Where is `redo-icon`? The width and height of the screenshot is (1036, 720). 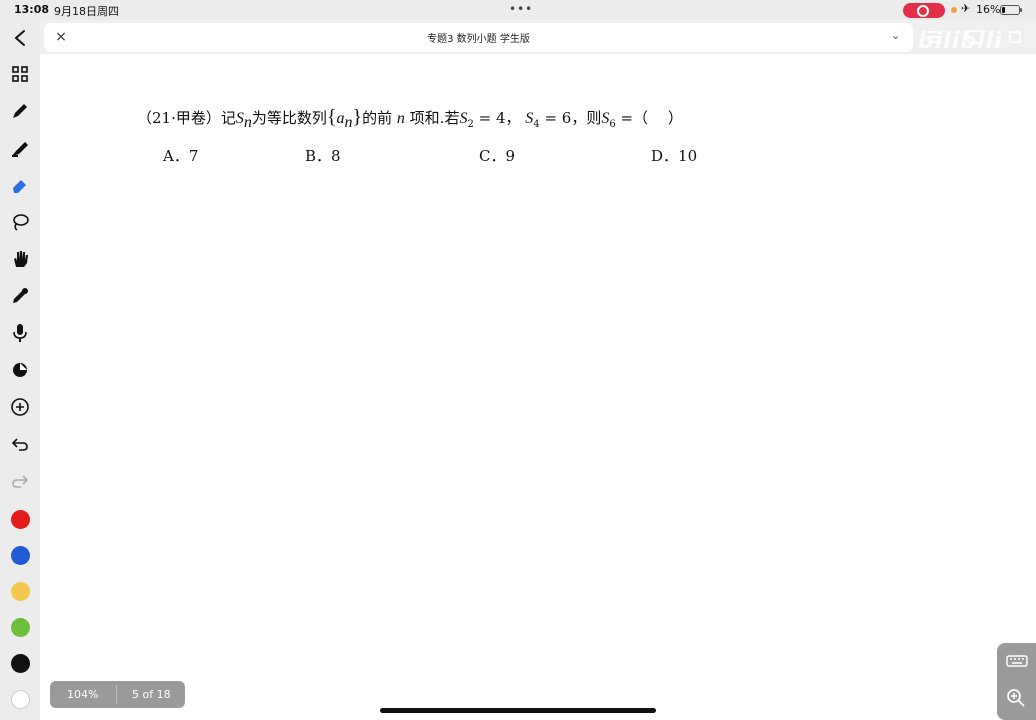
redo-icon is located at coordinates (20, 481).